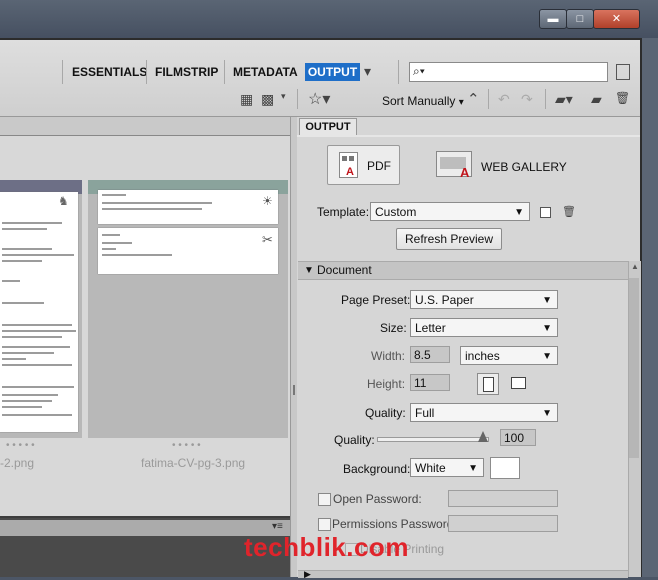  I want to click on window-border, so click(650, 307).